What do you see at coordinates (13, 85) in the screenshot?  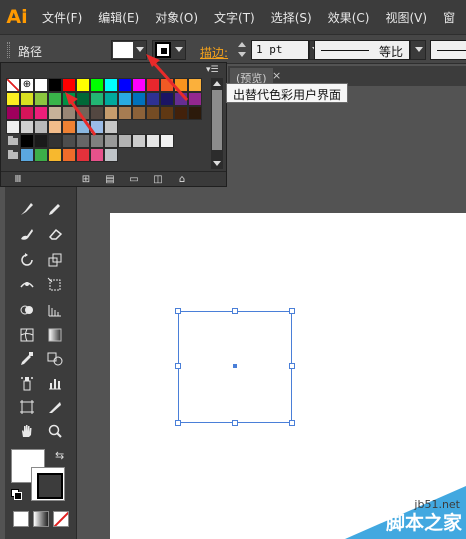 I see `swatch-none` at bounding box center [13, 85].